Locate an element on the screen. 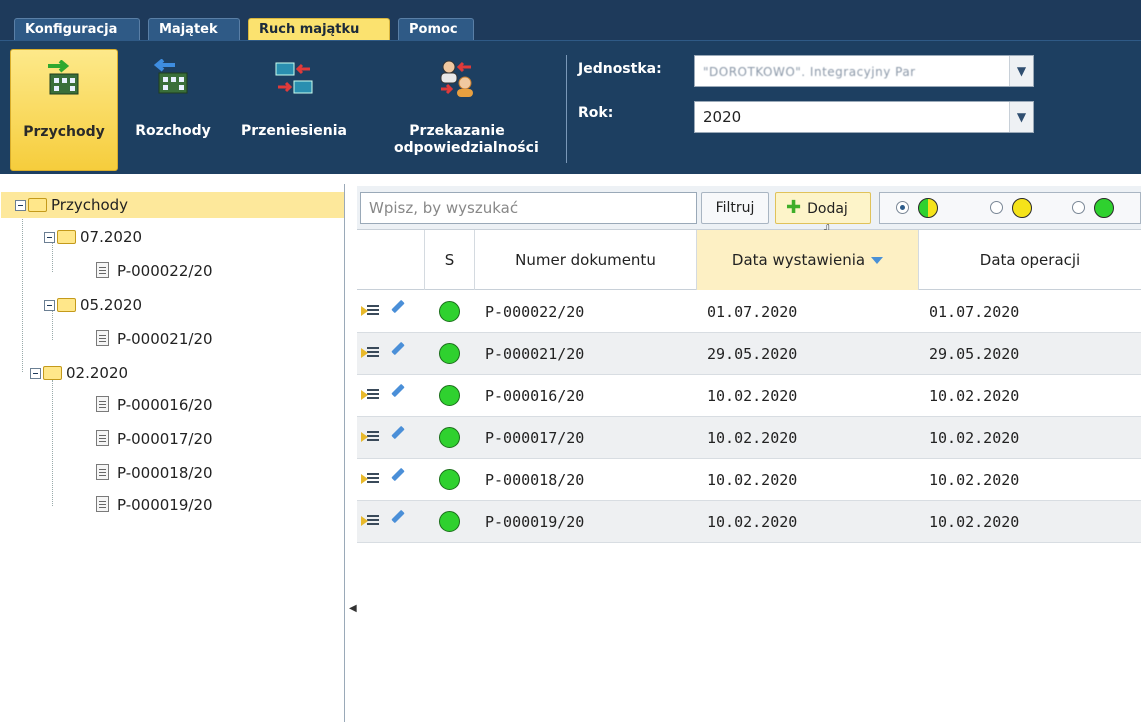  unit-select-value: "DOROTKOWO". Integracyjny Par is located at coordinates (809, 72).